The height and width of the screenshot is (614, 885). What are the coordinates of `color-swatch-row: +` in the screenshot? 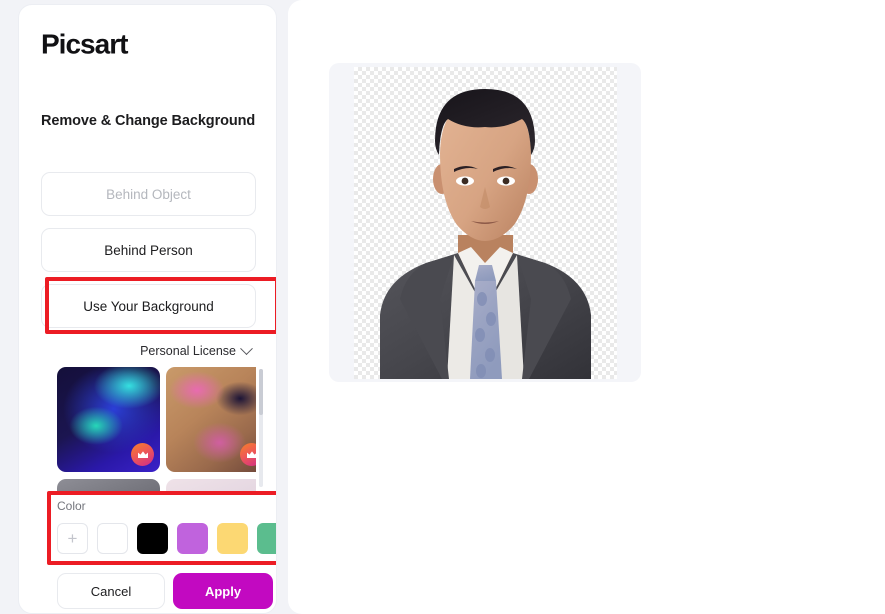 It's located at (166, 538).